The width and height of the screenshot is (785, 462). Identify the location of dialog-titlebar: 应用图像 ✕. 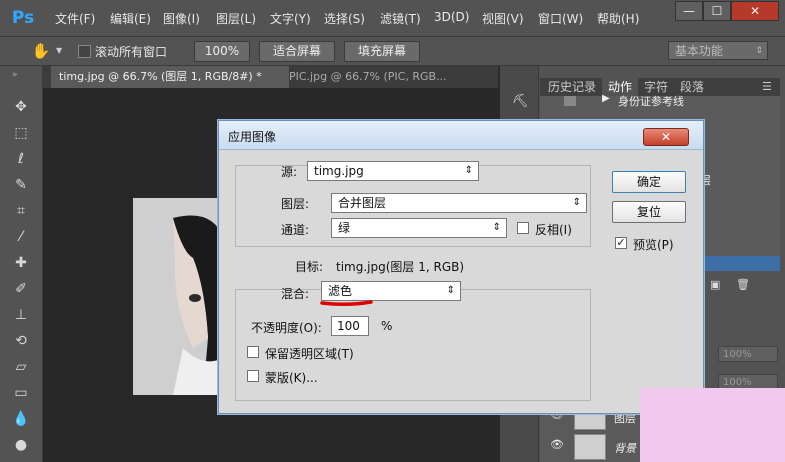
(461, 135).